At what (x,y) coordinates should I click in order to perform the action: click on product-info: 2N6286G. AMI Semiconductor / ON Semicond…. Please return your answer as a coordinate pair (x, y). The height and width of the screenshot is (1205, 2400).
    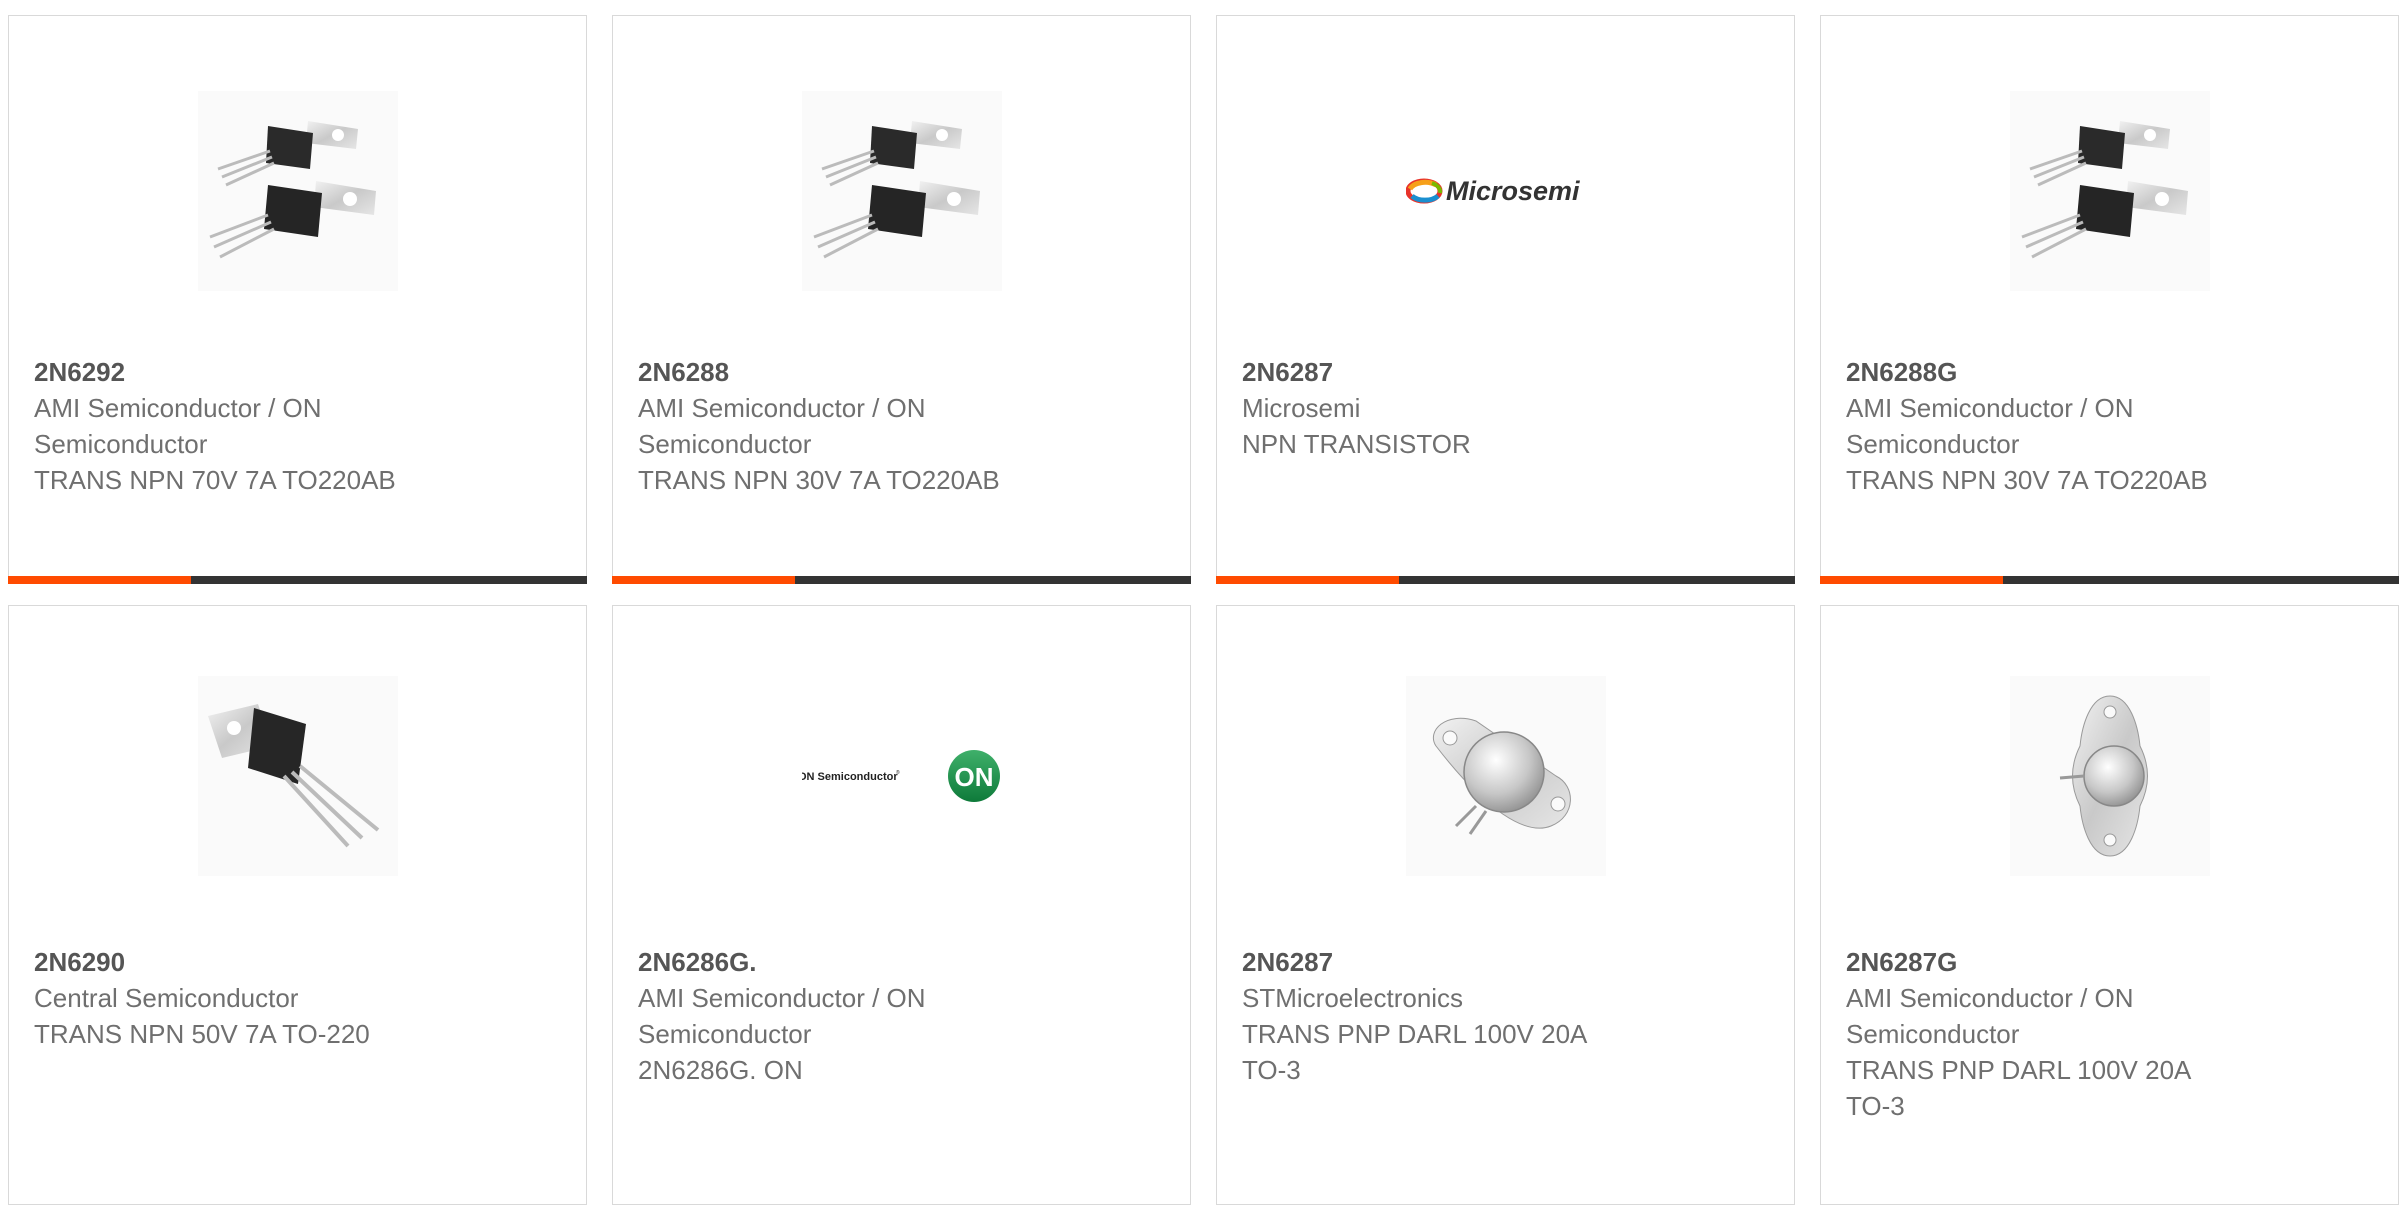
    Looking at the image, I should click on (904, 1016).